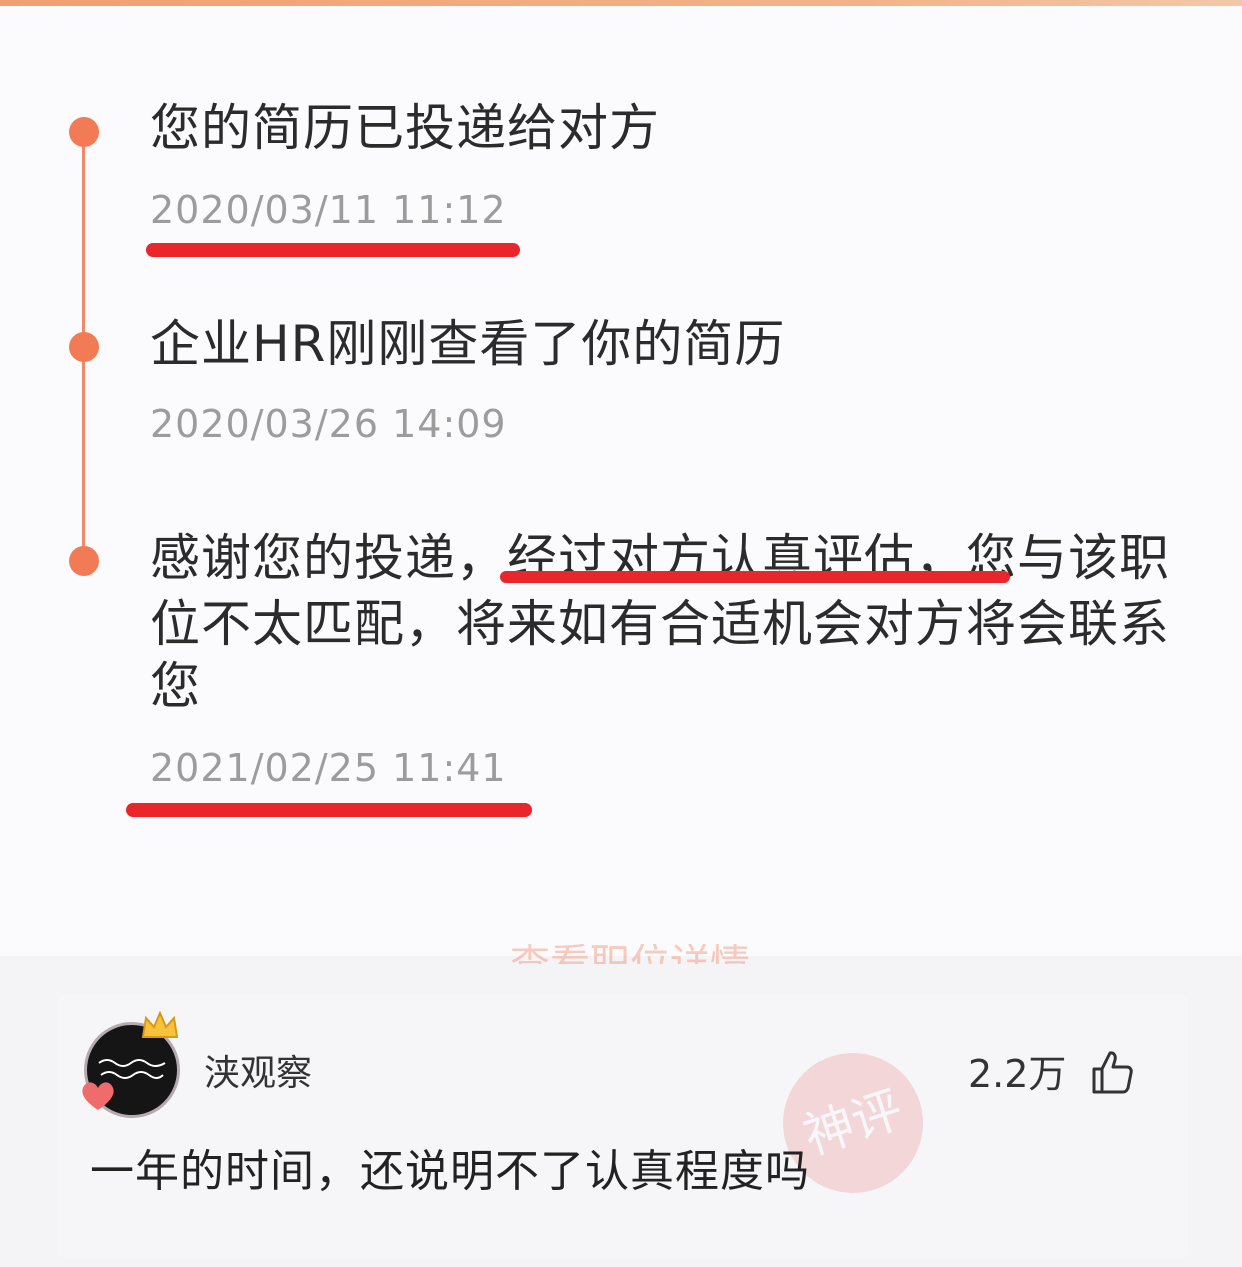 The width and height of the screenshot is (1242, 1267). Describe the element at coordinates (258, 1074) in the screenshot. I see `comment-username: 浃观察` at that location.